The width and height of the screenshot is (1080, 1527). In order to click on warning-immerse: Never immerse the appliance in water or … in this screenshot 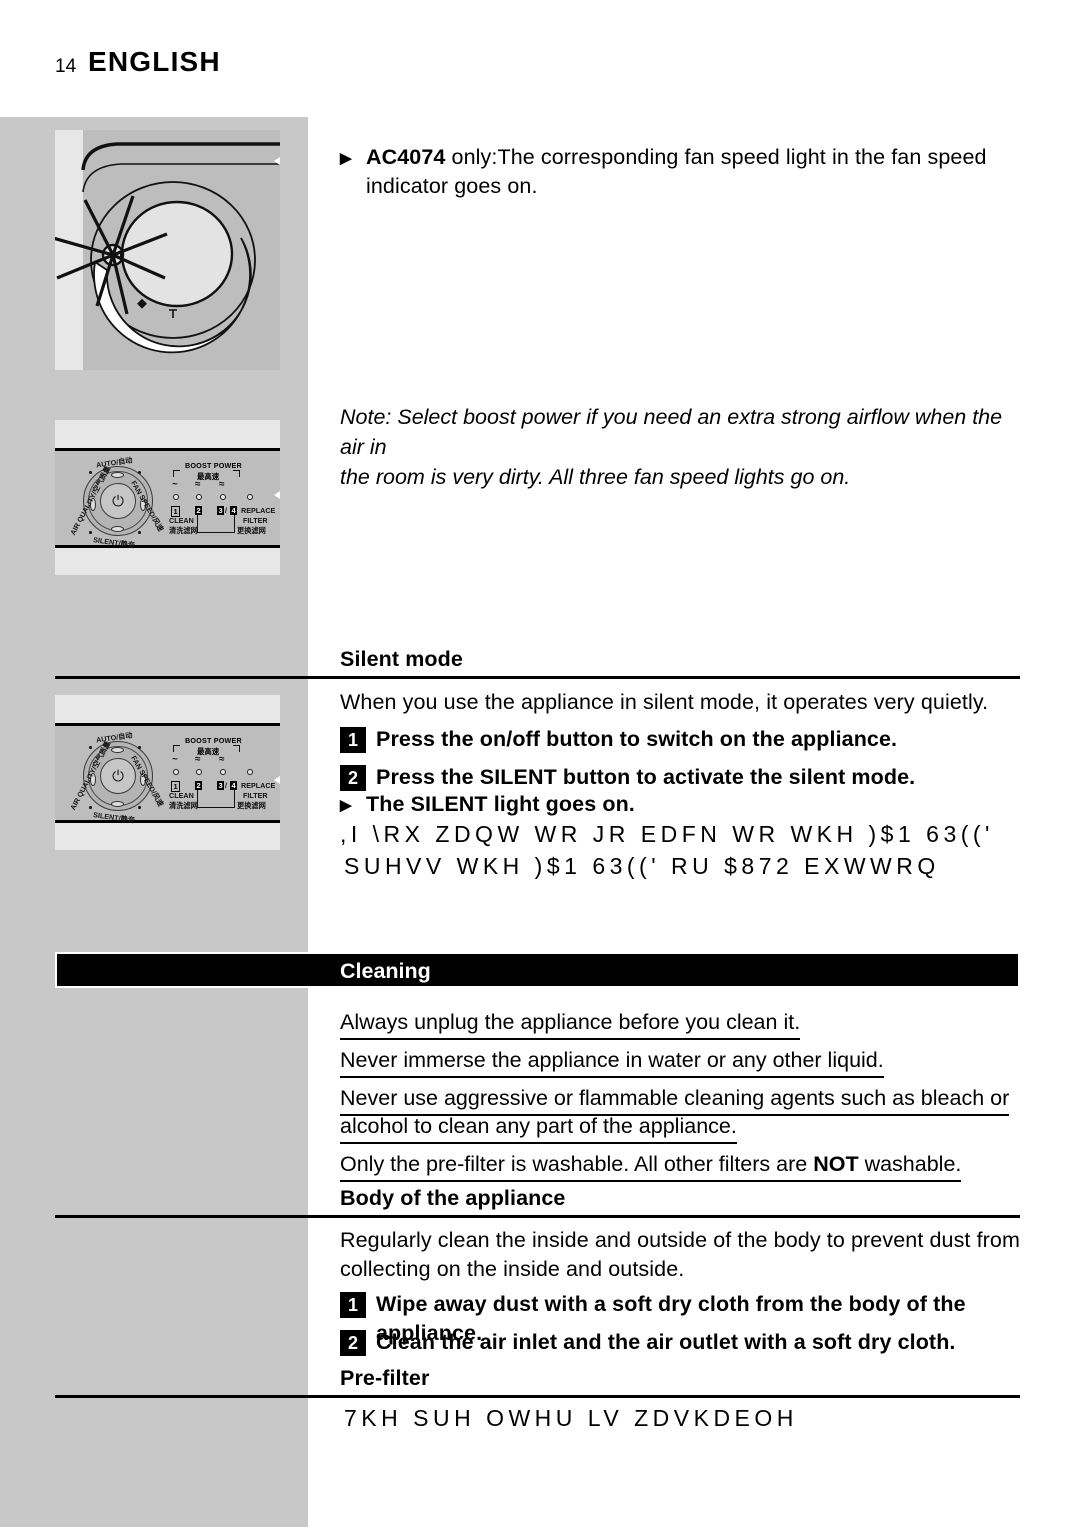, I will do `click(612, 1062)`.